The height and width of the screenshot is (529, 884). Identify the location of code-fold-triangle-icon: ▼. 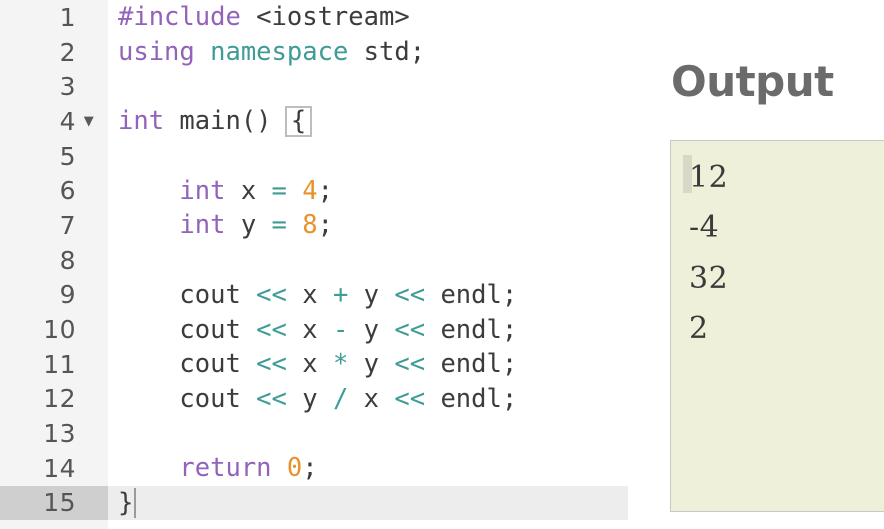
(89, 121).